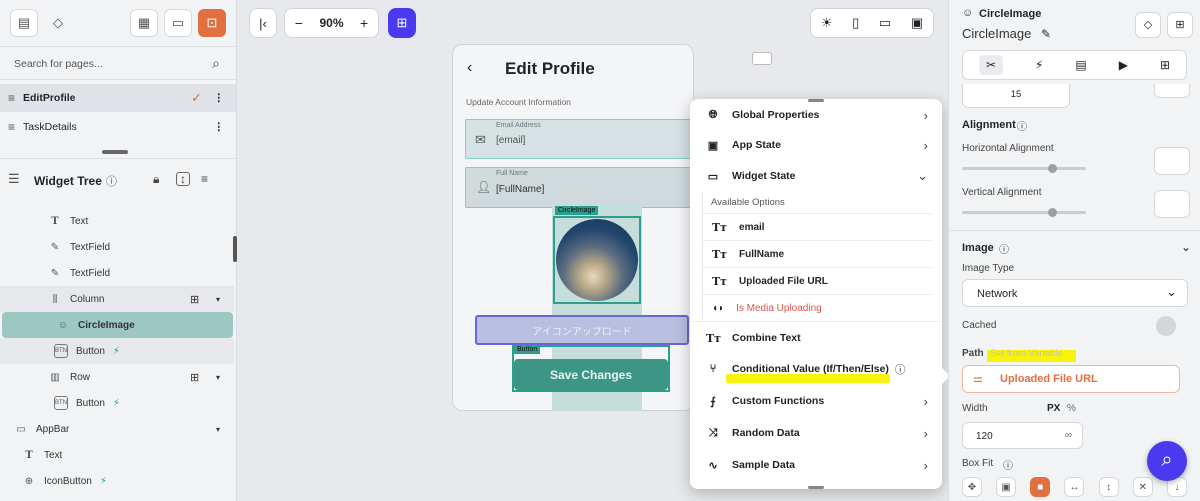 This screenshot has height=501, width=1200. Describe the element at coordinates (1046, 34) in the screenshot. I see `edit-icon: ✎` at that location.